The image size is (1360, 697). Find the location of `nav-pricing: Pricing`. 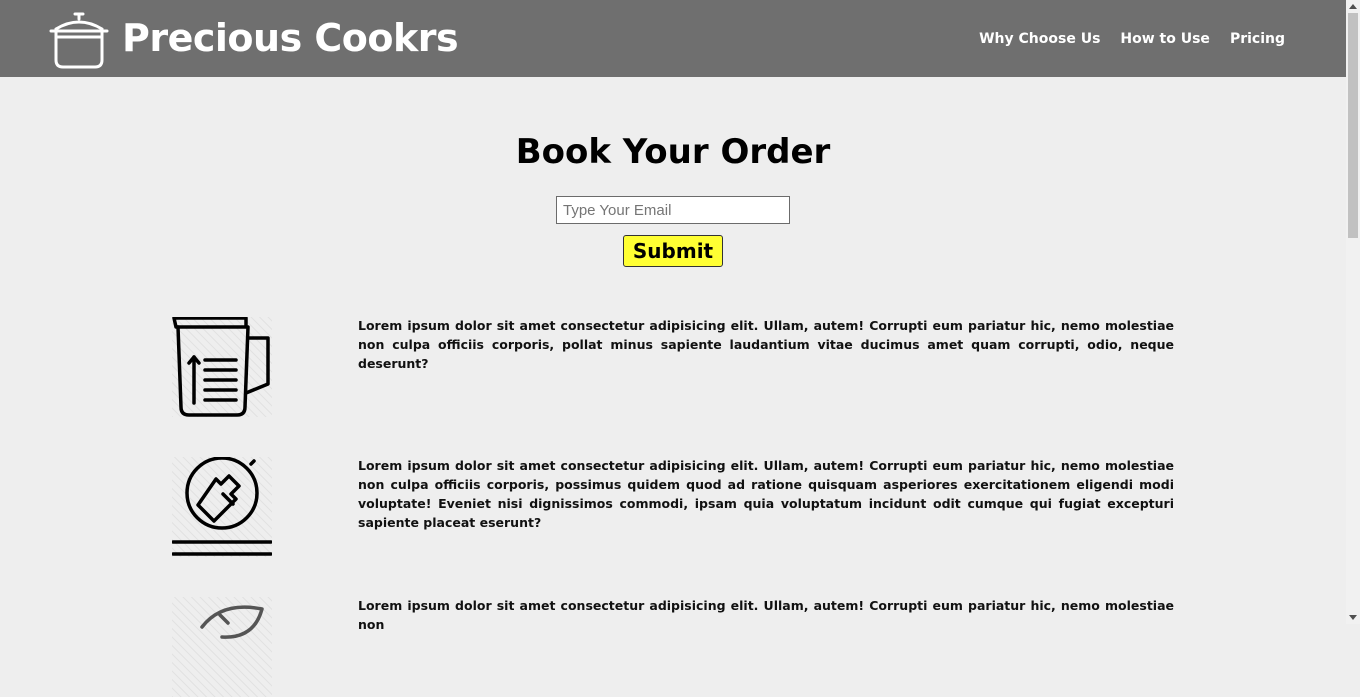

nav-pricing: Pricing is located at coordinates (1257, 39).